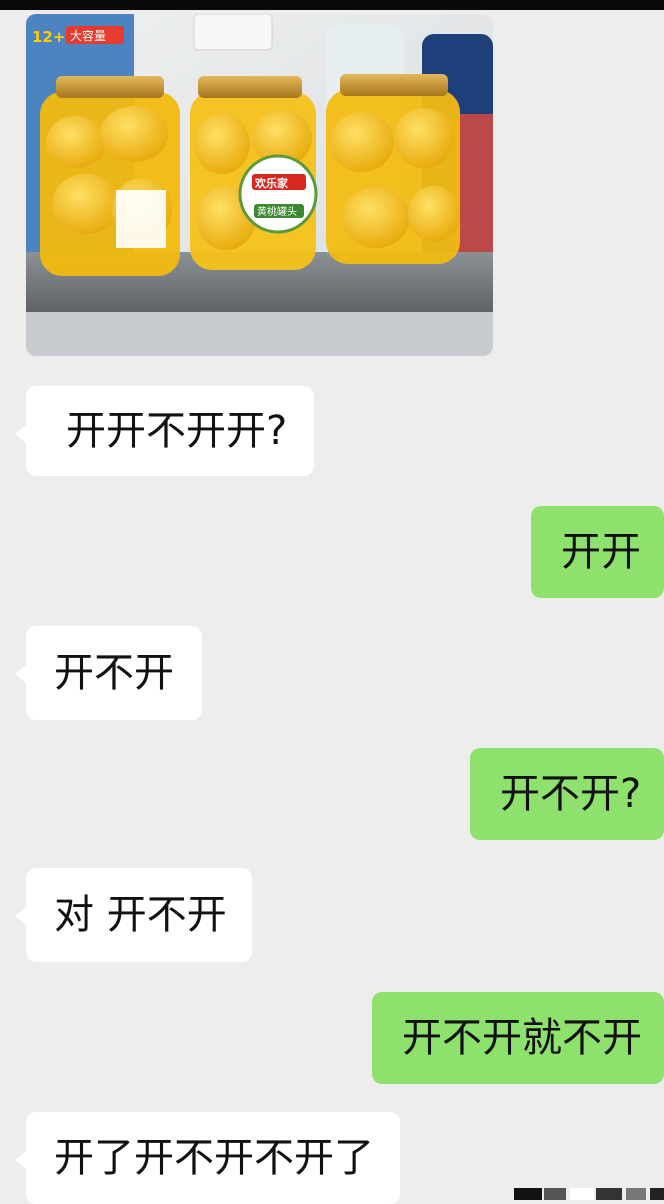 This screenshot has height=1204, width=664. I want to click on incoming-message-bubble: 开了开不开不开了, so click(207, 1158).